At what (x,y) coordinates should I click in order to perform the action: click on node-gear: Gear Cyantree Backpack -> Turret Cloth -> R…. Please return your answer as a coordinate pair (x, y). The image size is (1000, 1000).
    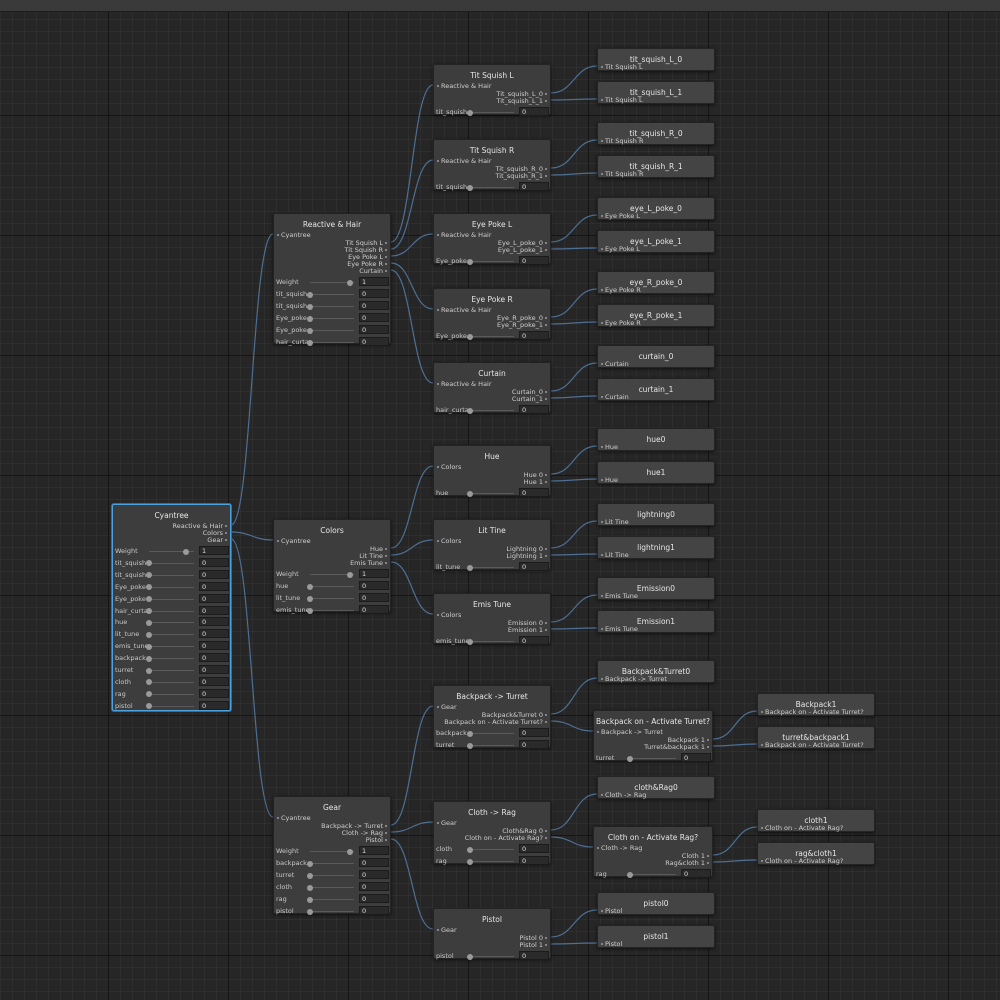
    Looking at the image, I should click on (332, 855).